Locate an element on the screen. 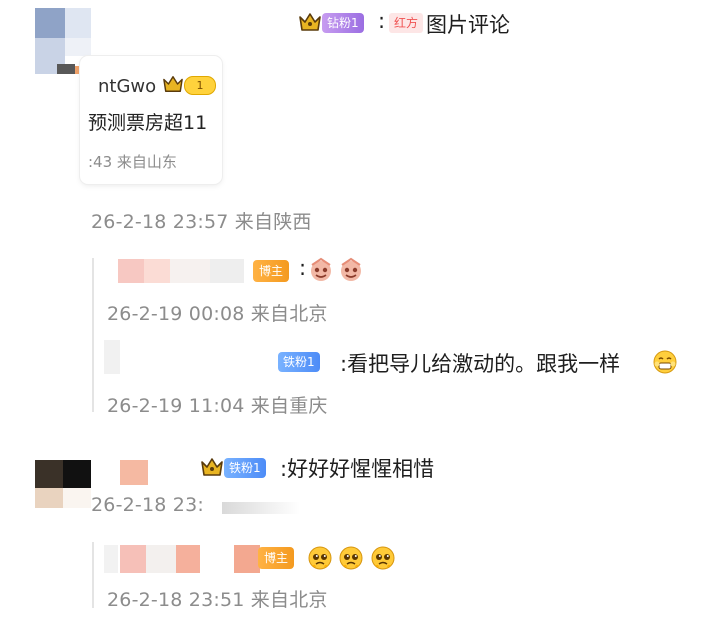 The image size is (720, 619). level-badge: 1 is located at coordinates (200, 85).